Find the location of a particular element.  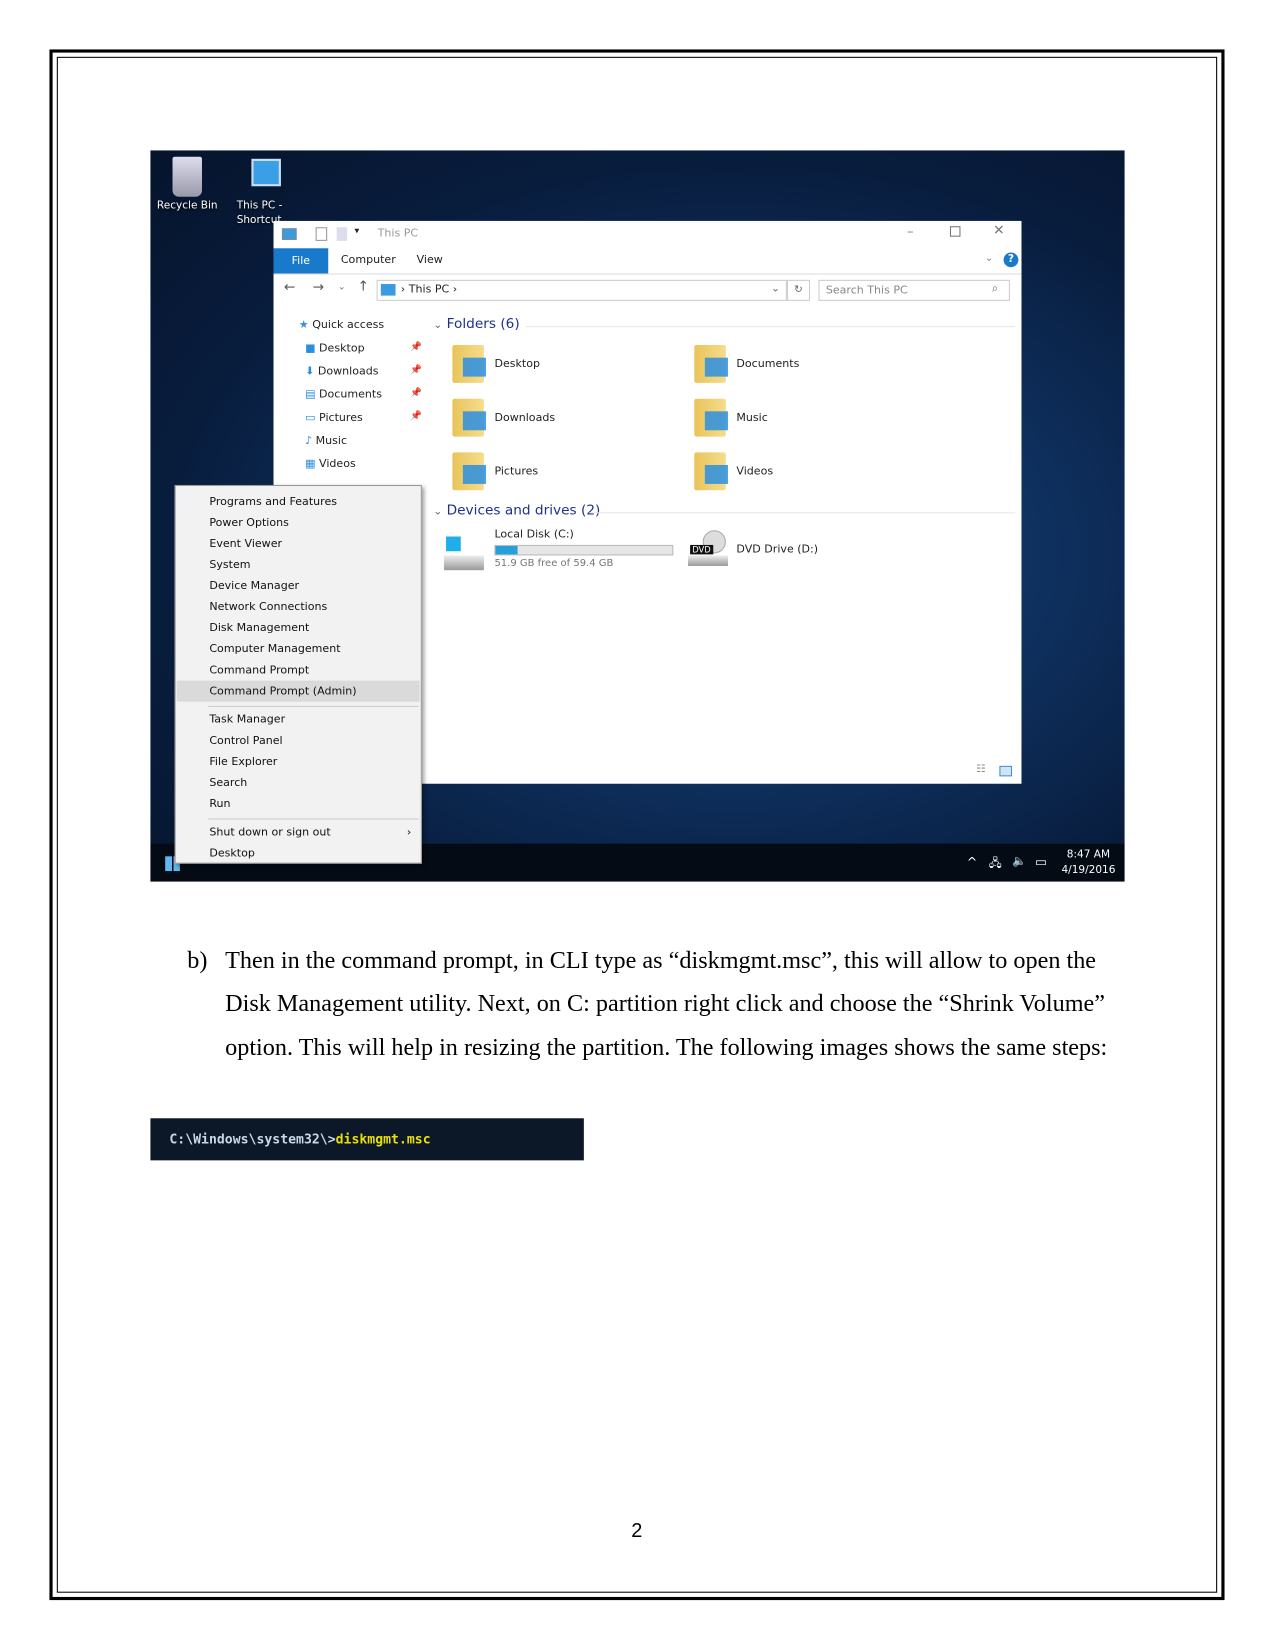

desktop-folder-icon is located at coordinates (469, 364).